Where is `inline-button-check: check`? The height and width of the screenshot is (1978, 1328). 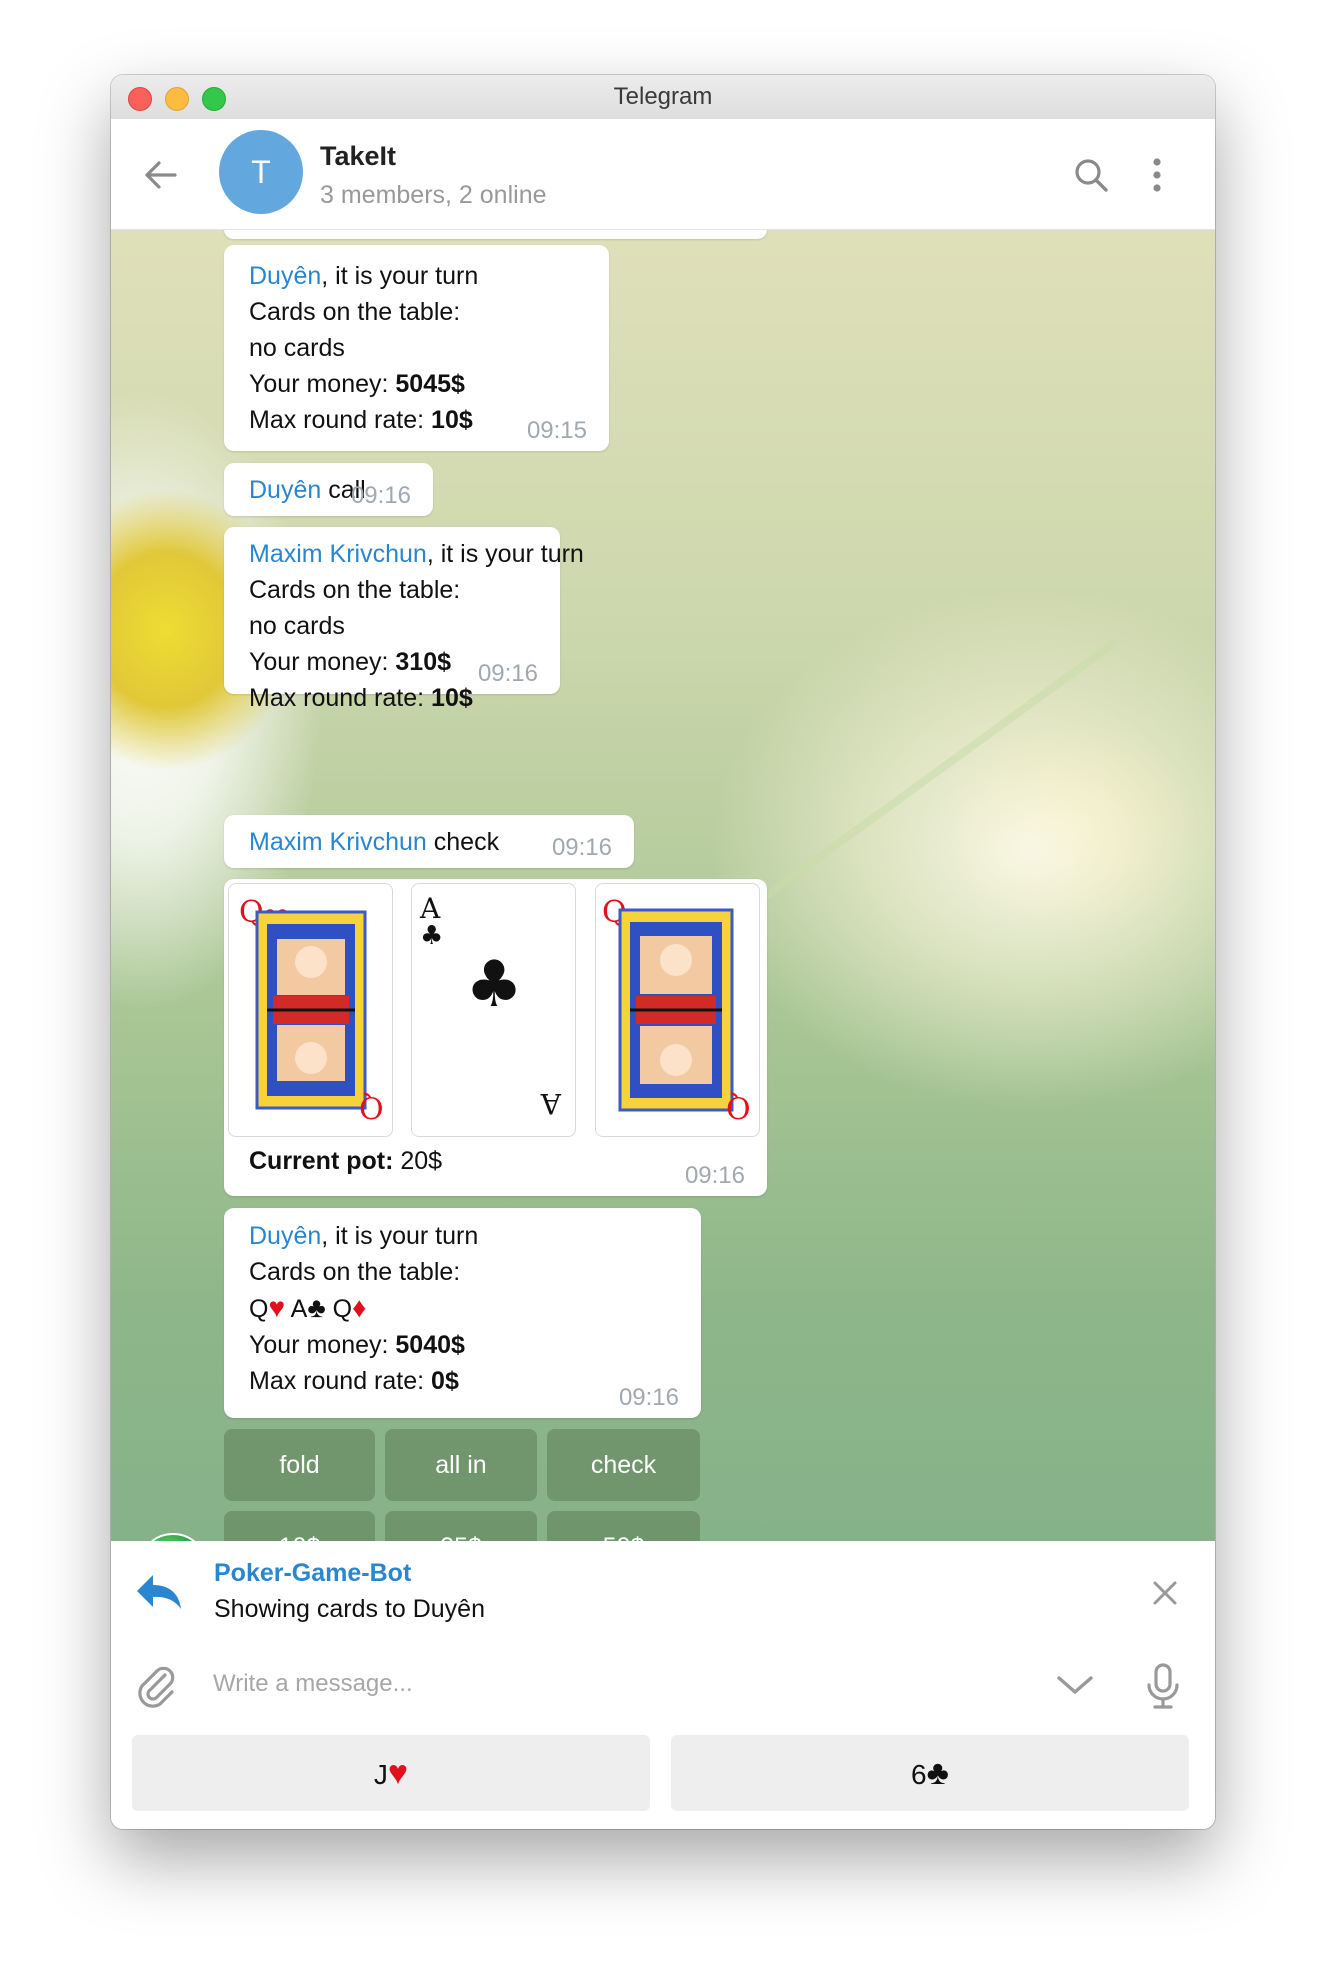
inline-button-check: check is located at coordinates (623, 1465).